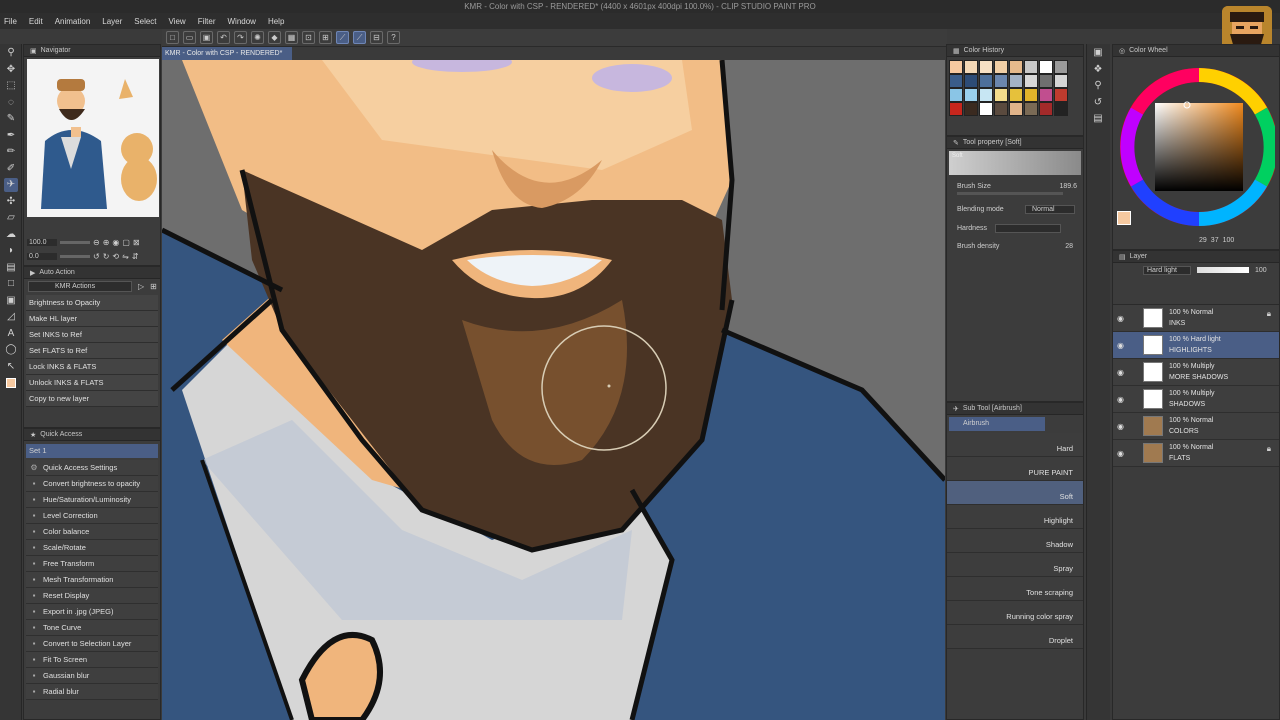 This screenshot has width=1280, height=720. What do you see at coordinates (11, 103) in the screenshot?
I see `lasso-icon: ◌` at bounding box center [11, 103].